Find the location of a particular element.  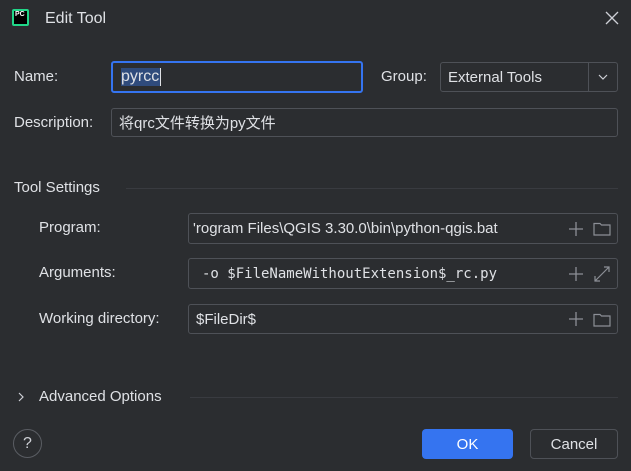

arguments-input: -o $FileNameWithoutExtension$_rc.py is located at coordinates (403, 273).